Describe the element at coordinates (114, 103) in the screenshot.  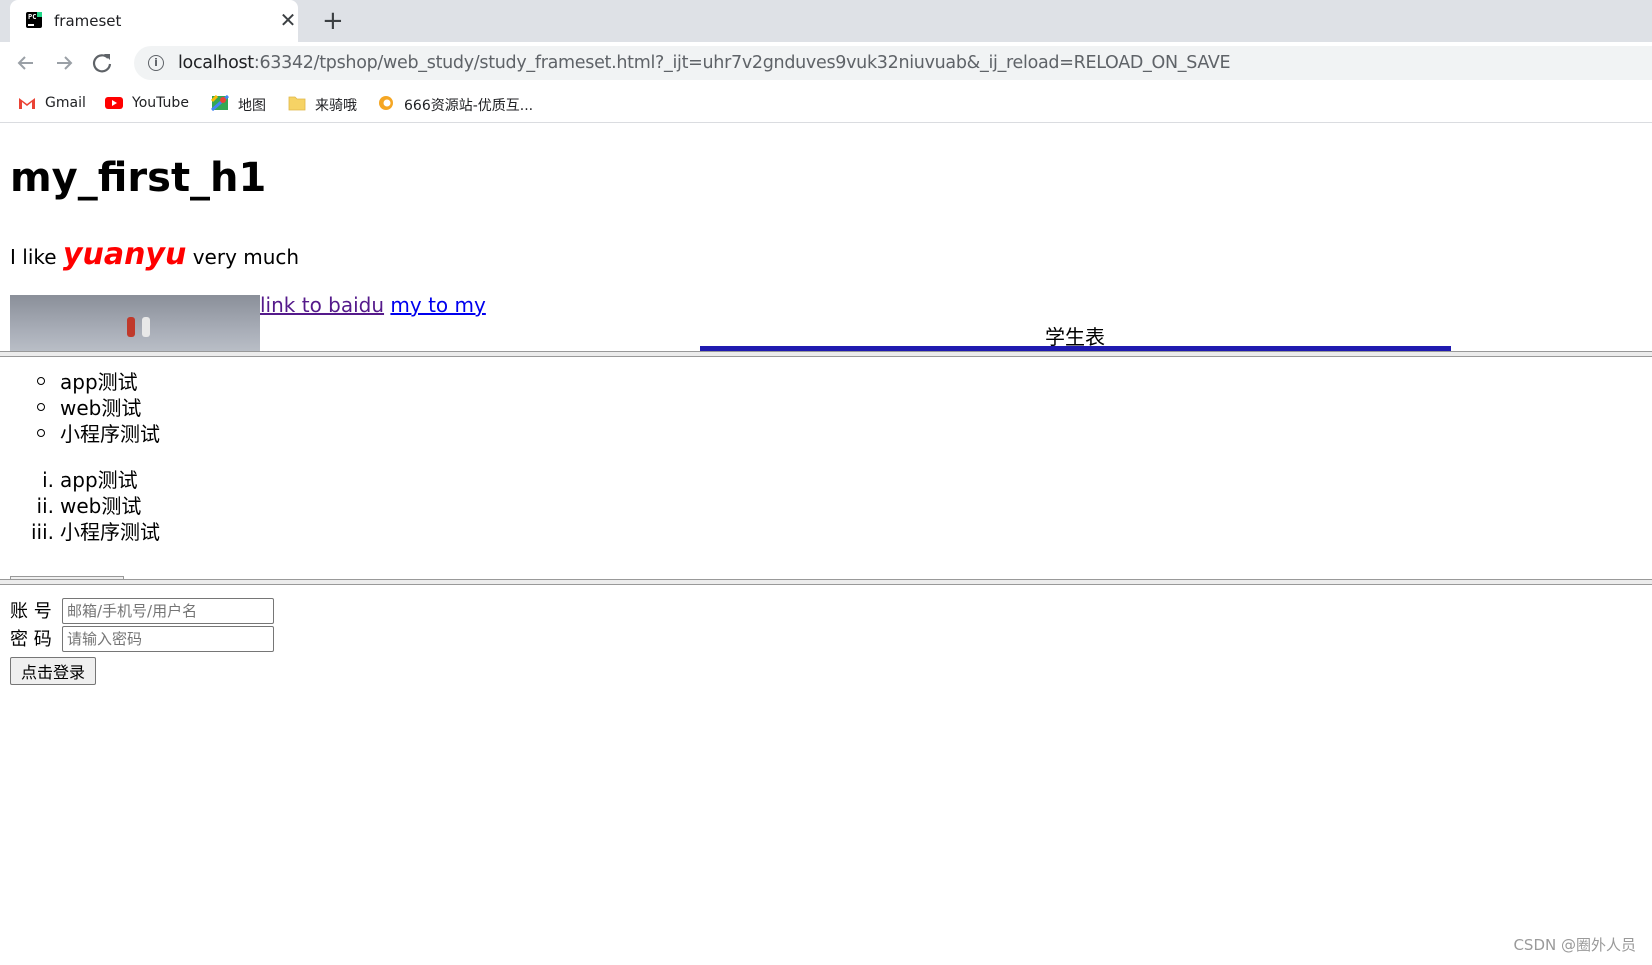
I see `youtube-icon` at that location.